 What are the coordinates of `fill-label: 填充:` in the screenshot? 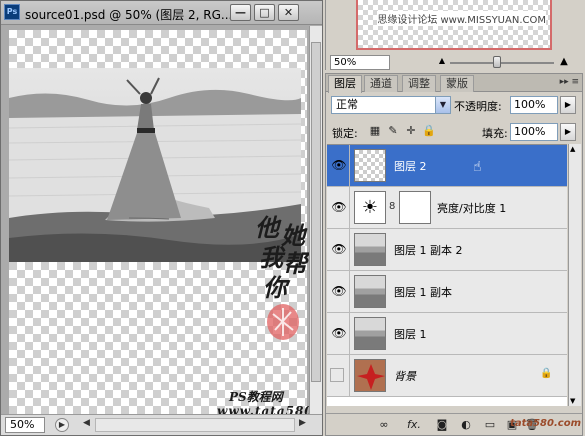 It's located at (495, 133).